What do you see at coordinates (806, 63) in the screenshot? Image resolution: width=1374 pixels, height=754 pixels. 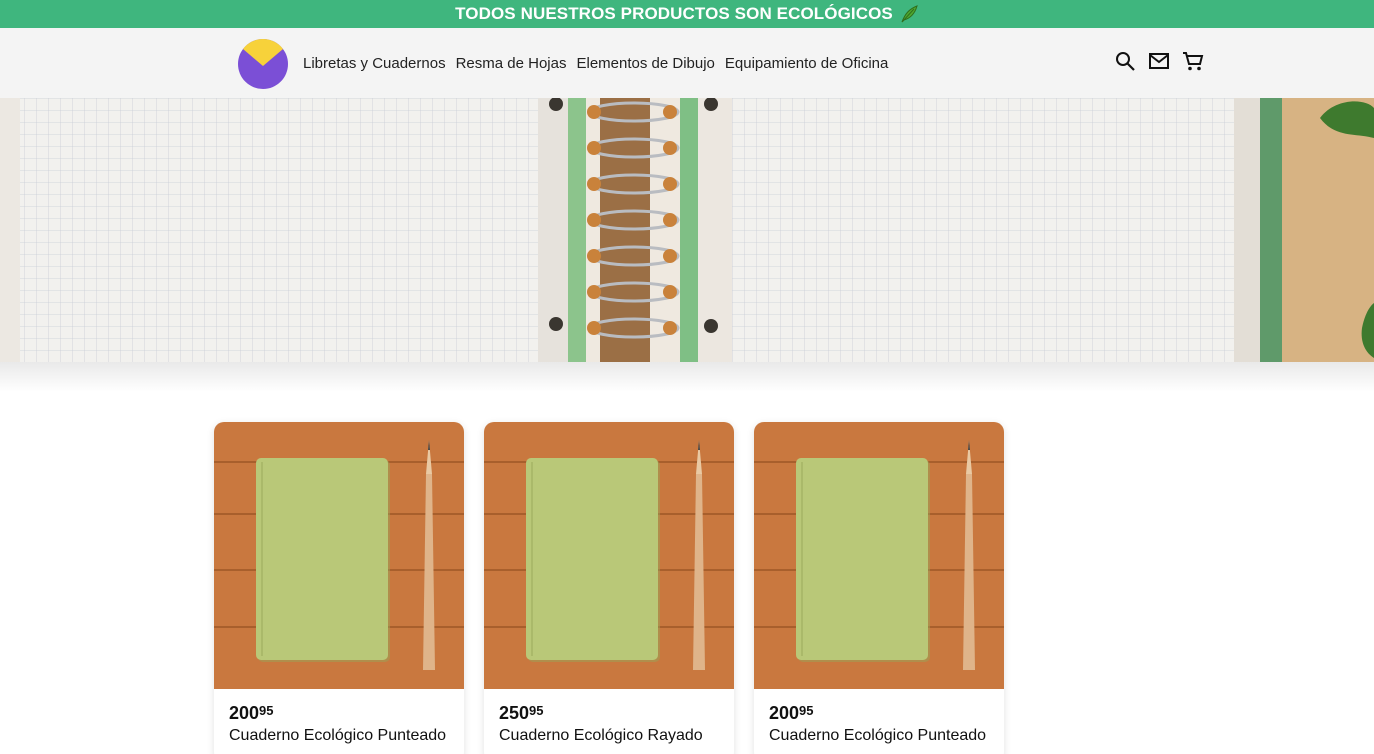 I see `nav-oficina: Equipamiento de Oficina` at bounding box center [806, 63].